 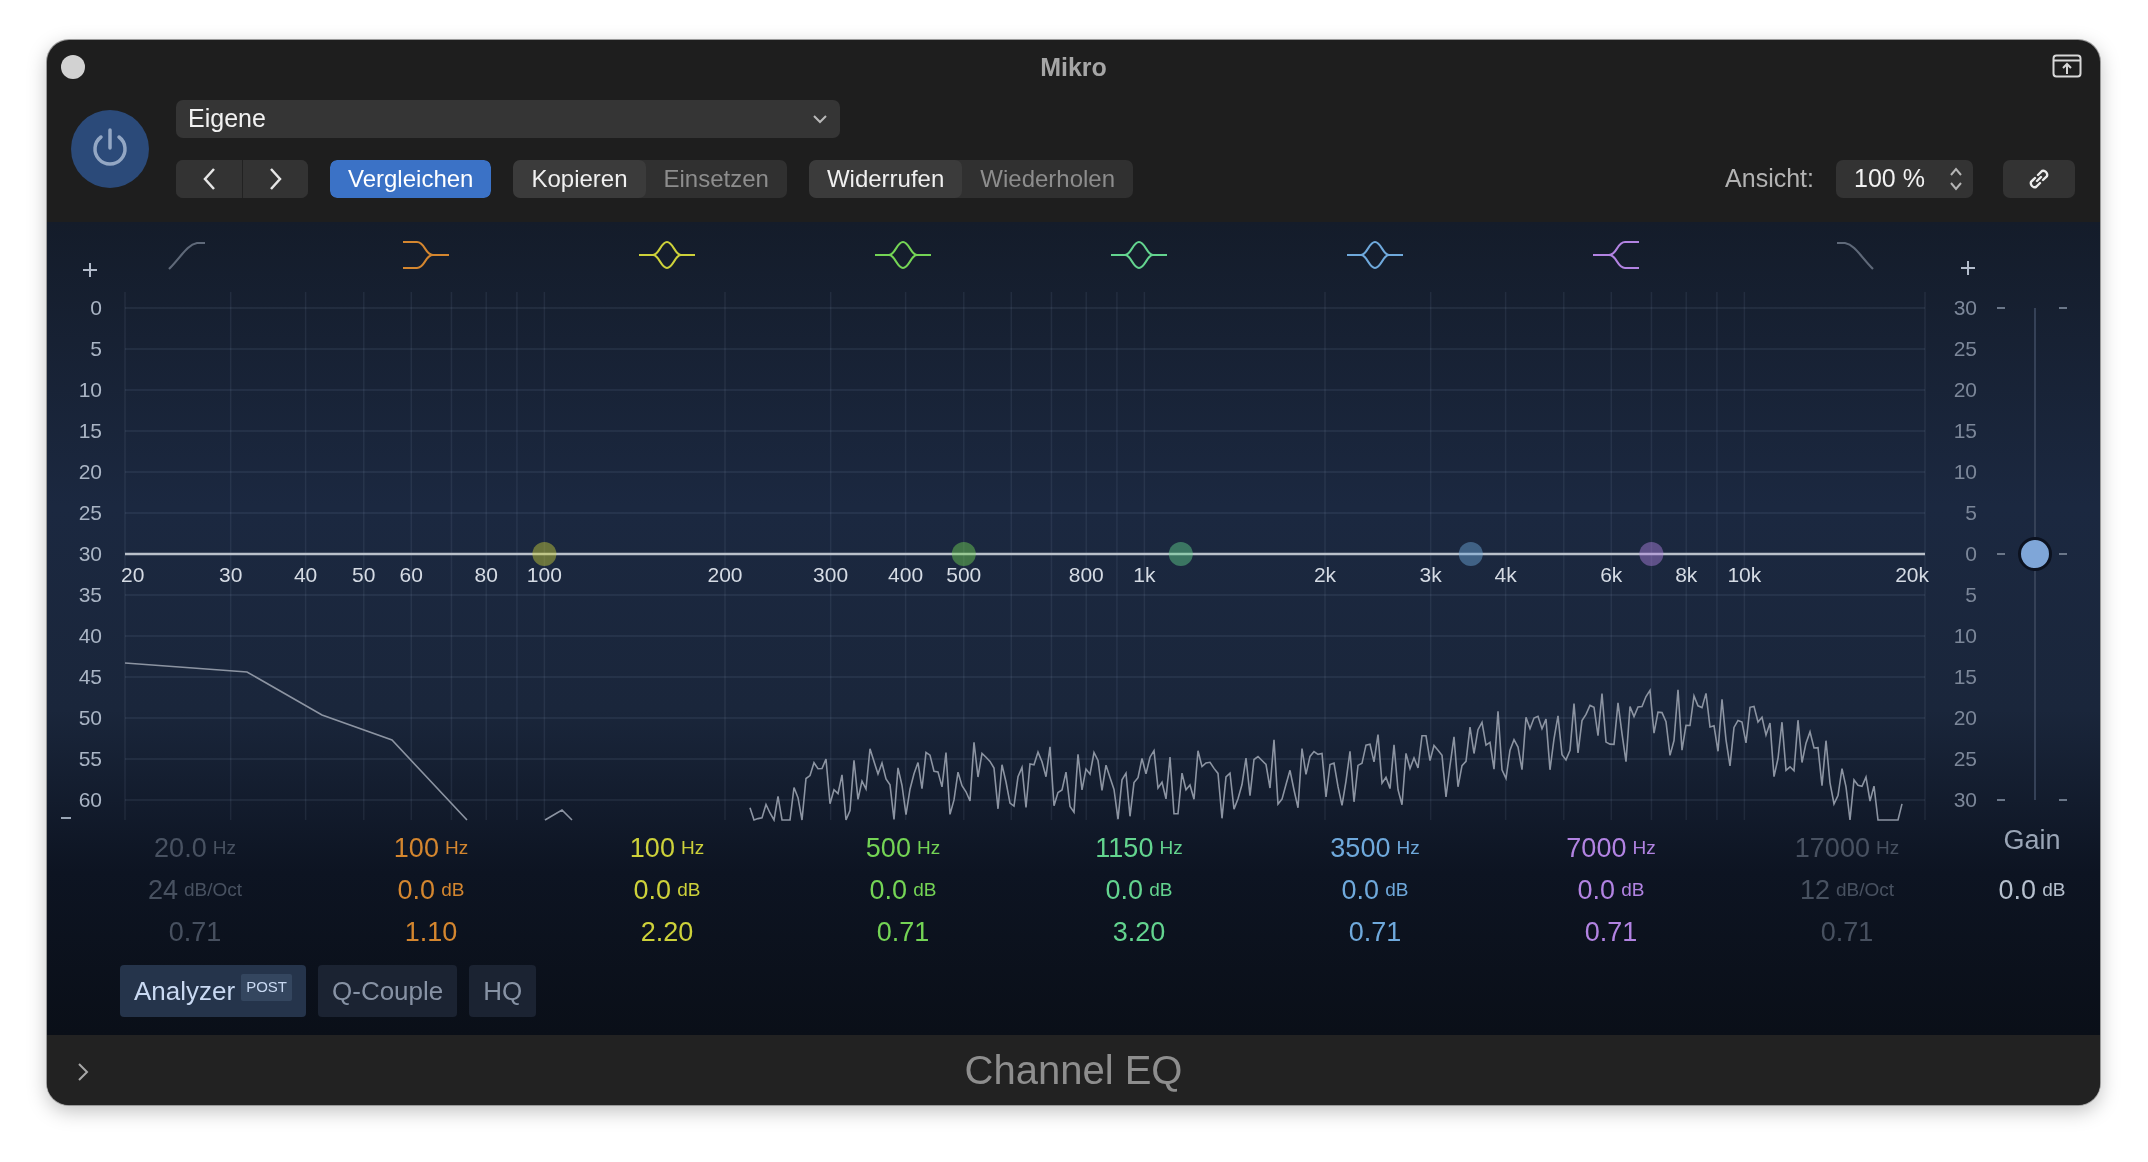 What do you see at coordinates (544, 575) in the screenshot?
I see `frequency-label: 100` at bounding box center [544, 575].